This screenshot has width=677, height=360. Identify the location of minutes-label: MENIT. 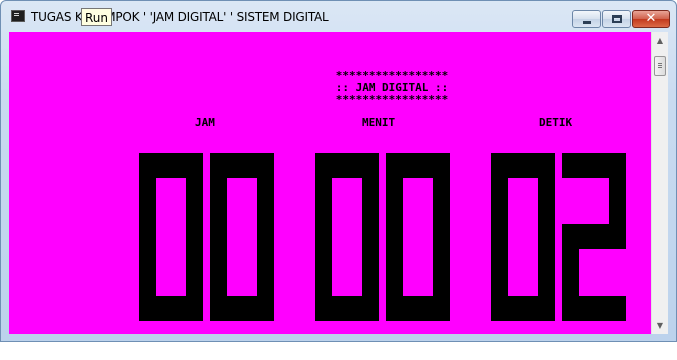
(379, 122).